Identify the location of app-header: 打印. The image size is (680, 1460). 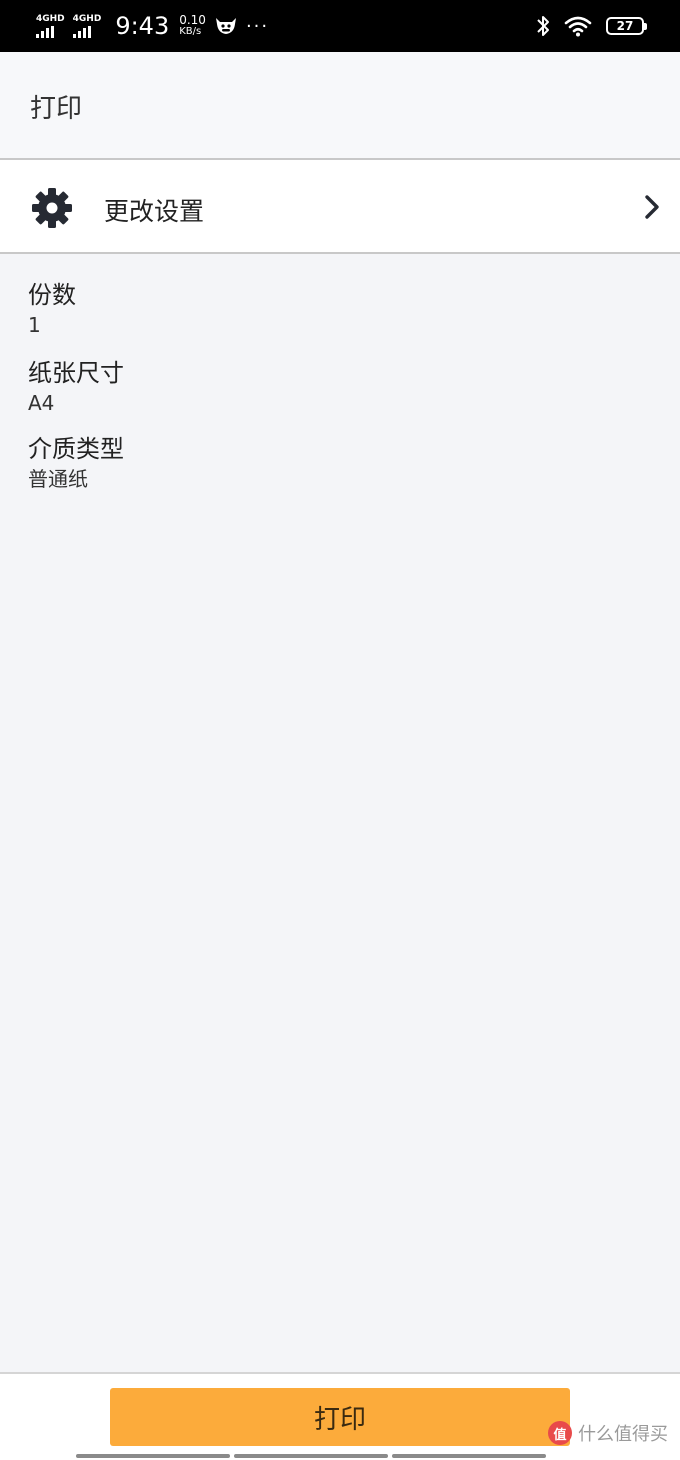
(340, 106).